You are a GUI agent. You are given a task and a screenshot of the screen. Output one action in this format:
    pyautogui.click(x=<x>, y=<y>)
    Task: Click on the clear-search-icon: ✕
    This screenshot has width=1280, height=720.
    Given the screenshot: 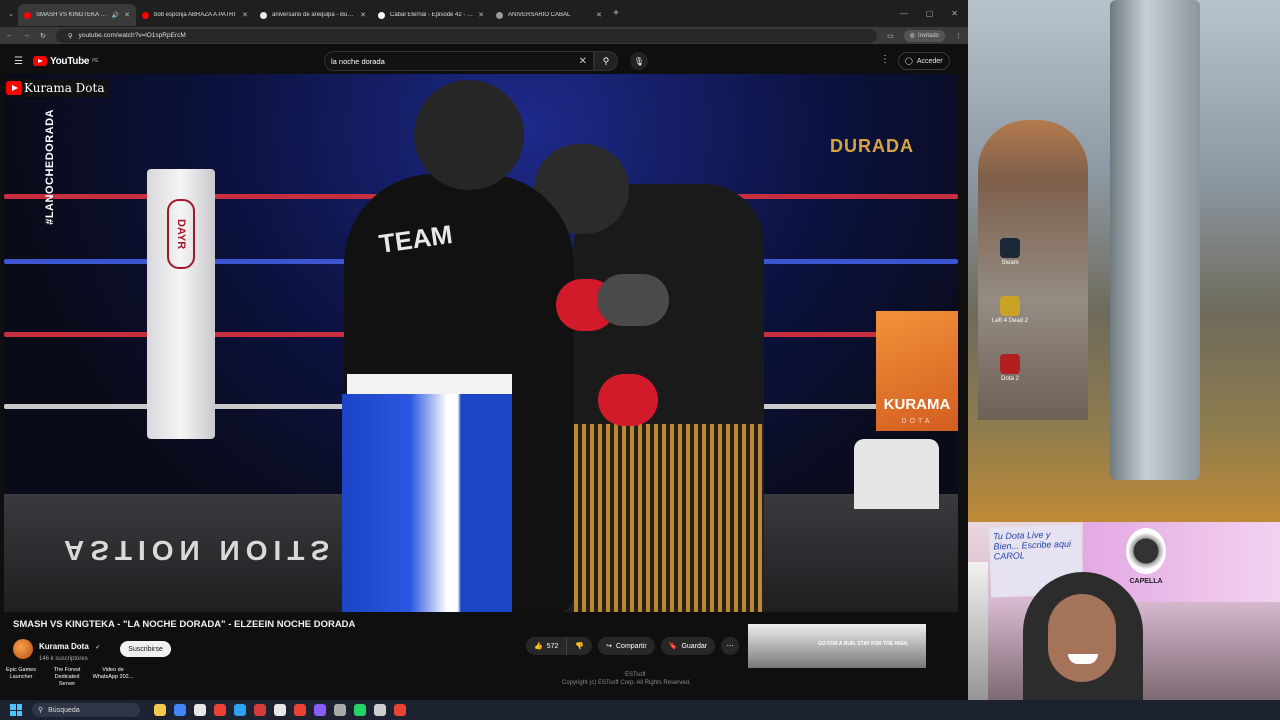 What is the action you would take?
    pyautogui.click(x=583, y=61)
    